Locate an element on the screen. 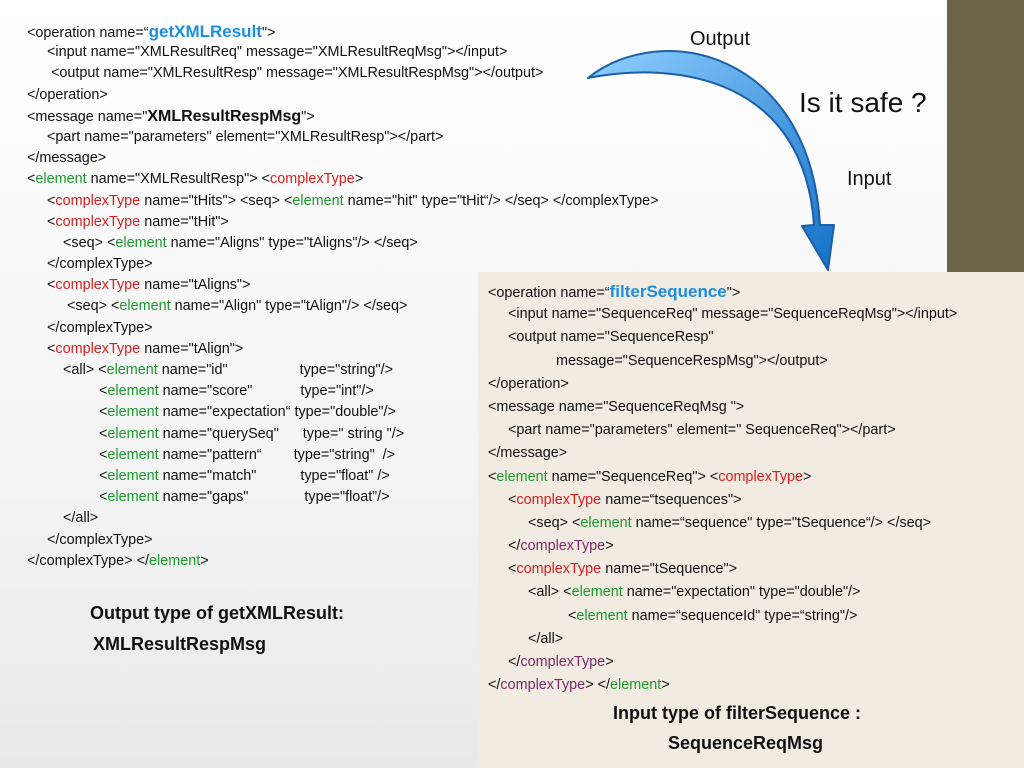  curved-arrow-icon is located at coordinates (711, 160).